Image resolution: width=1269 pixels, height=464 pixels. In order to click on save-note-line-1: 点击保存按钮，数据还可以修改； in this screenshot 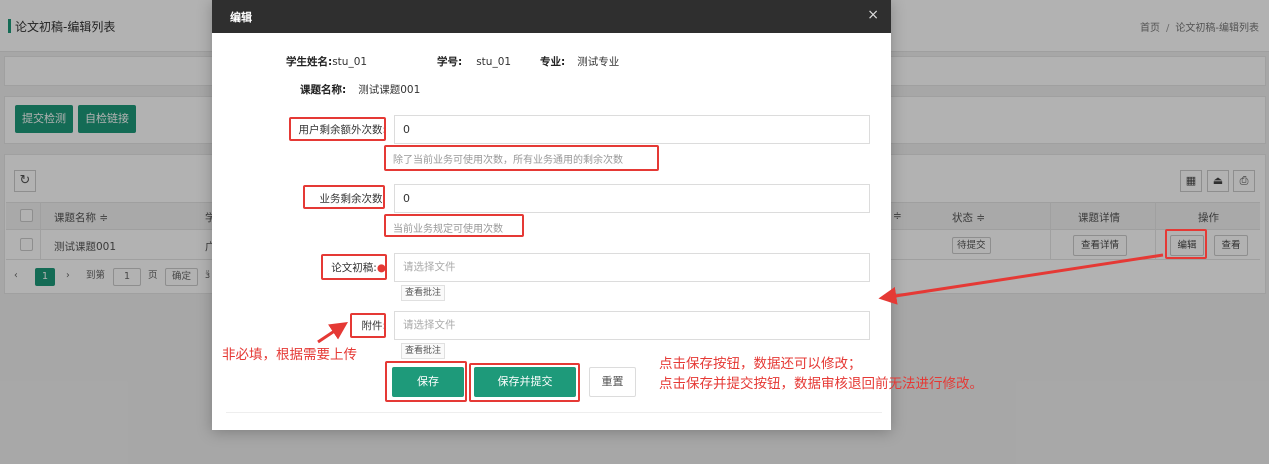, I will do `click(760, 364)`.